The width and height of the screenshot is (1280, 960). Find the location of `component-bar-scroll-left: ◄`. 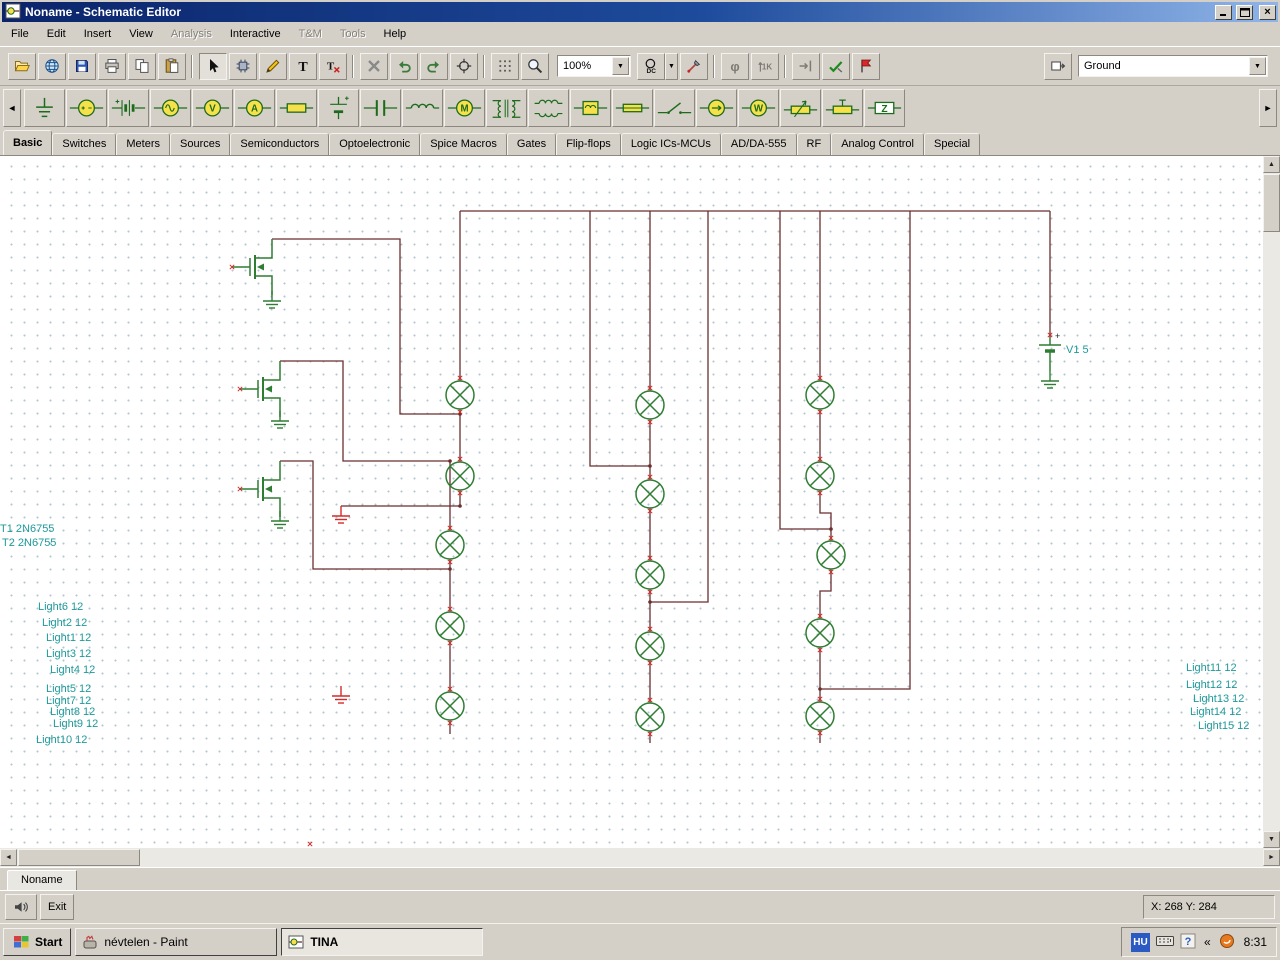

component-bar-scroll-left: ◄ is located at coordinates (12, 107).